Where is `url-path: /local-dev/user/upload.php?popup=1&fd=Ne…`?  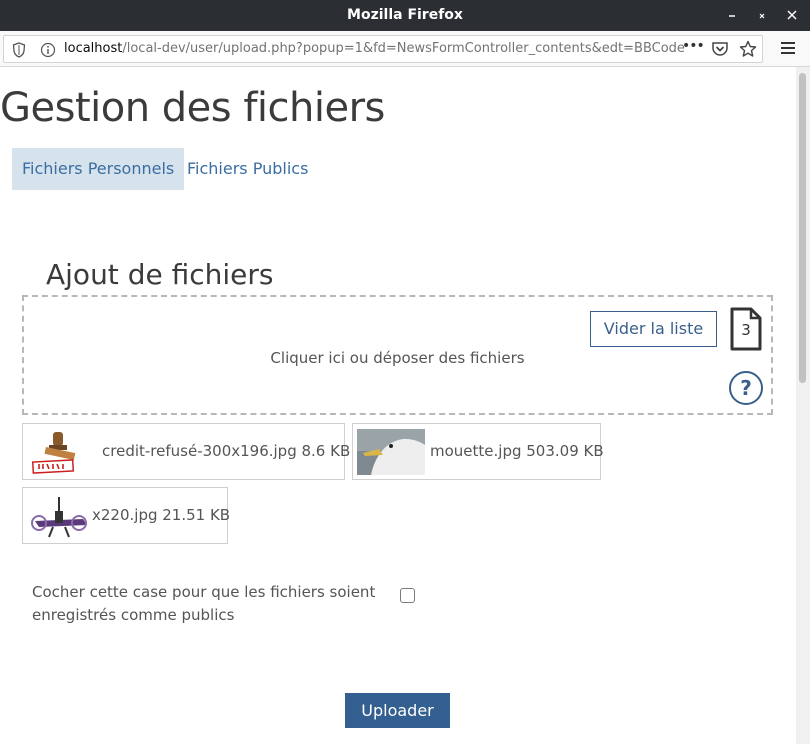
url-path: /local-dev/user/upload.php?popup=1&fd=Ne… is located at coordinates (403, 48).